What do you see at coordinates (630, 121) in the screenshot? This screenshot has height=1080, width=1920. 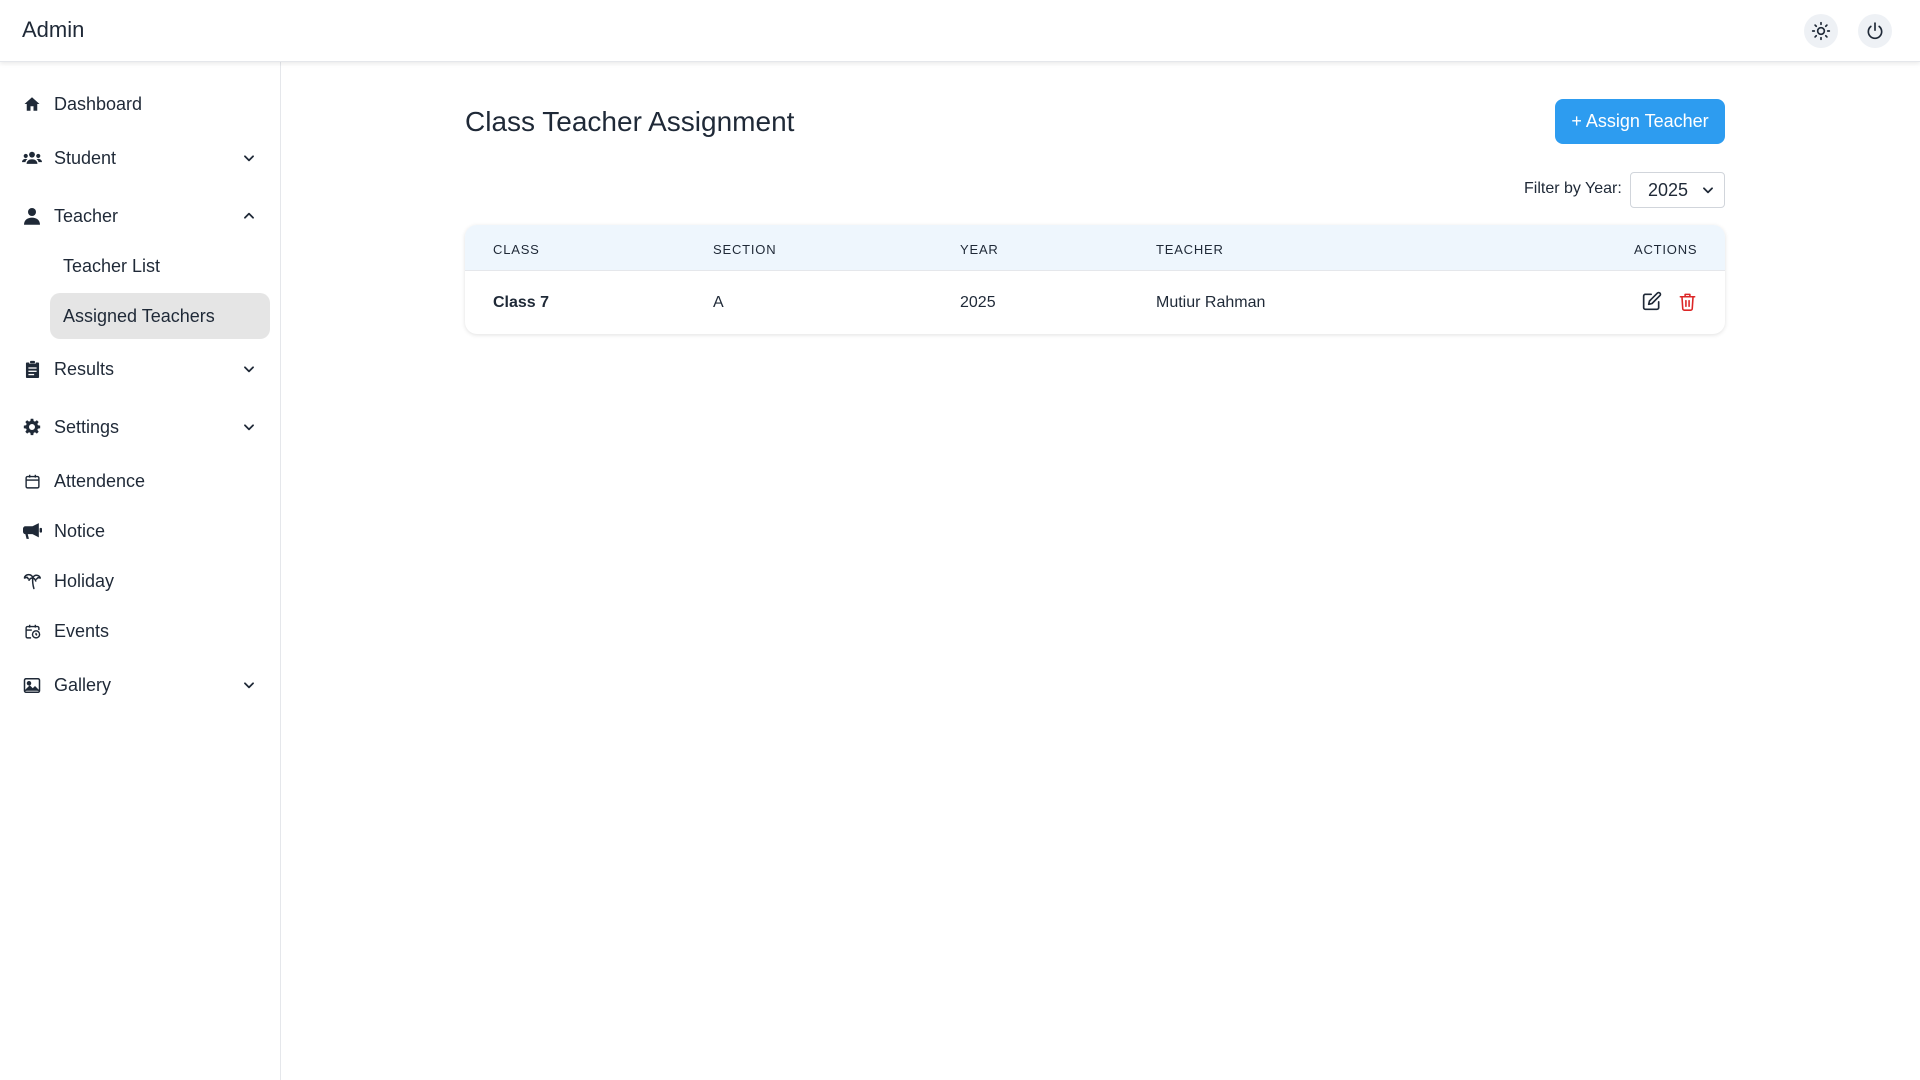 I see `page-title: Class Teacher Assignment` at bounding box center [630, 121].